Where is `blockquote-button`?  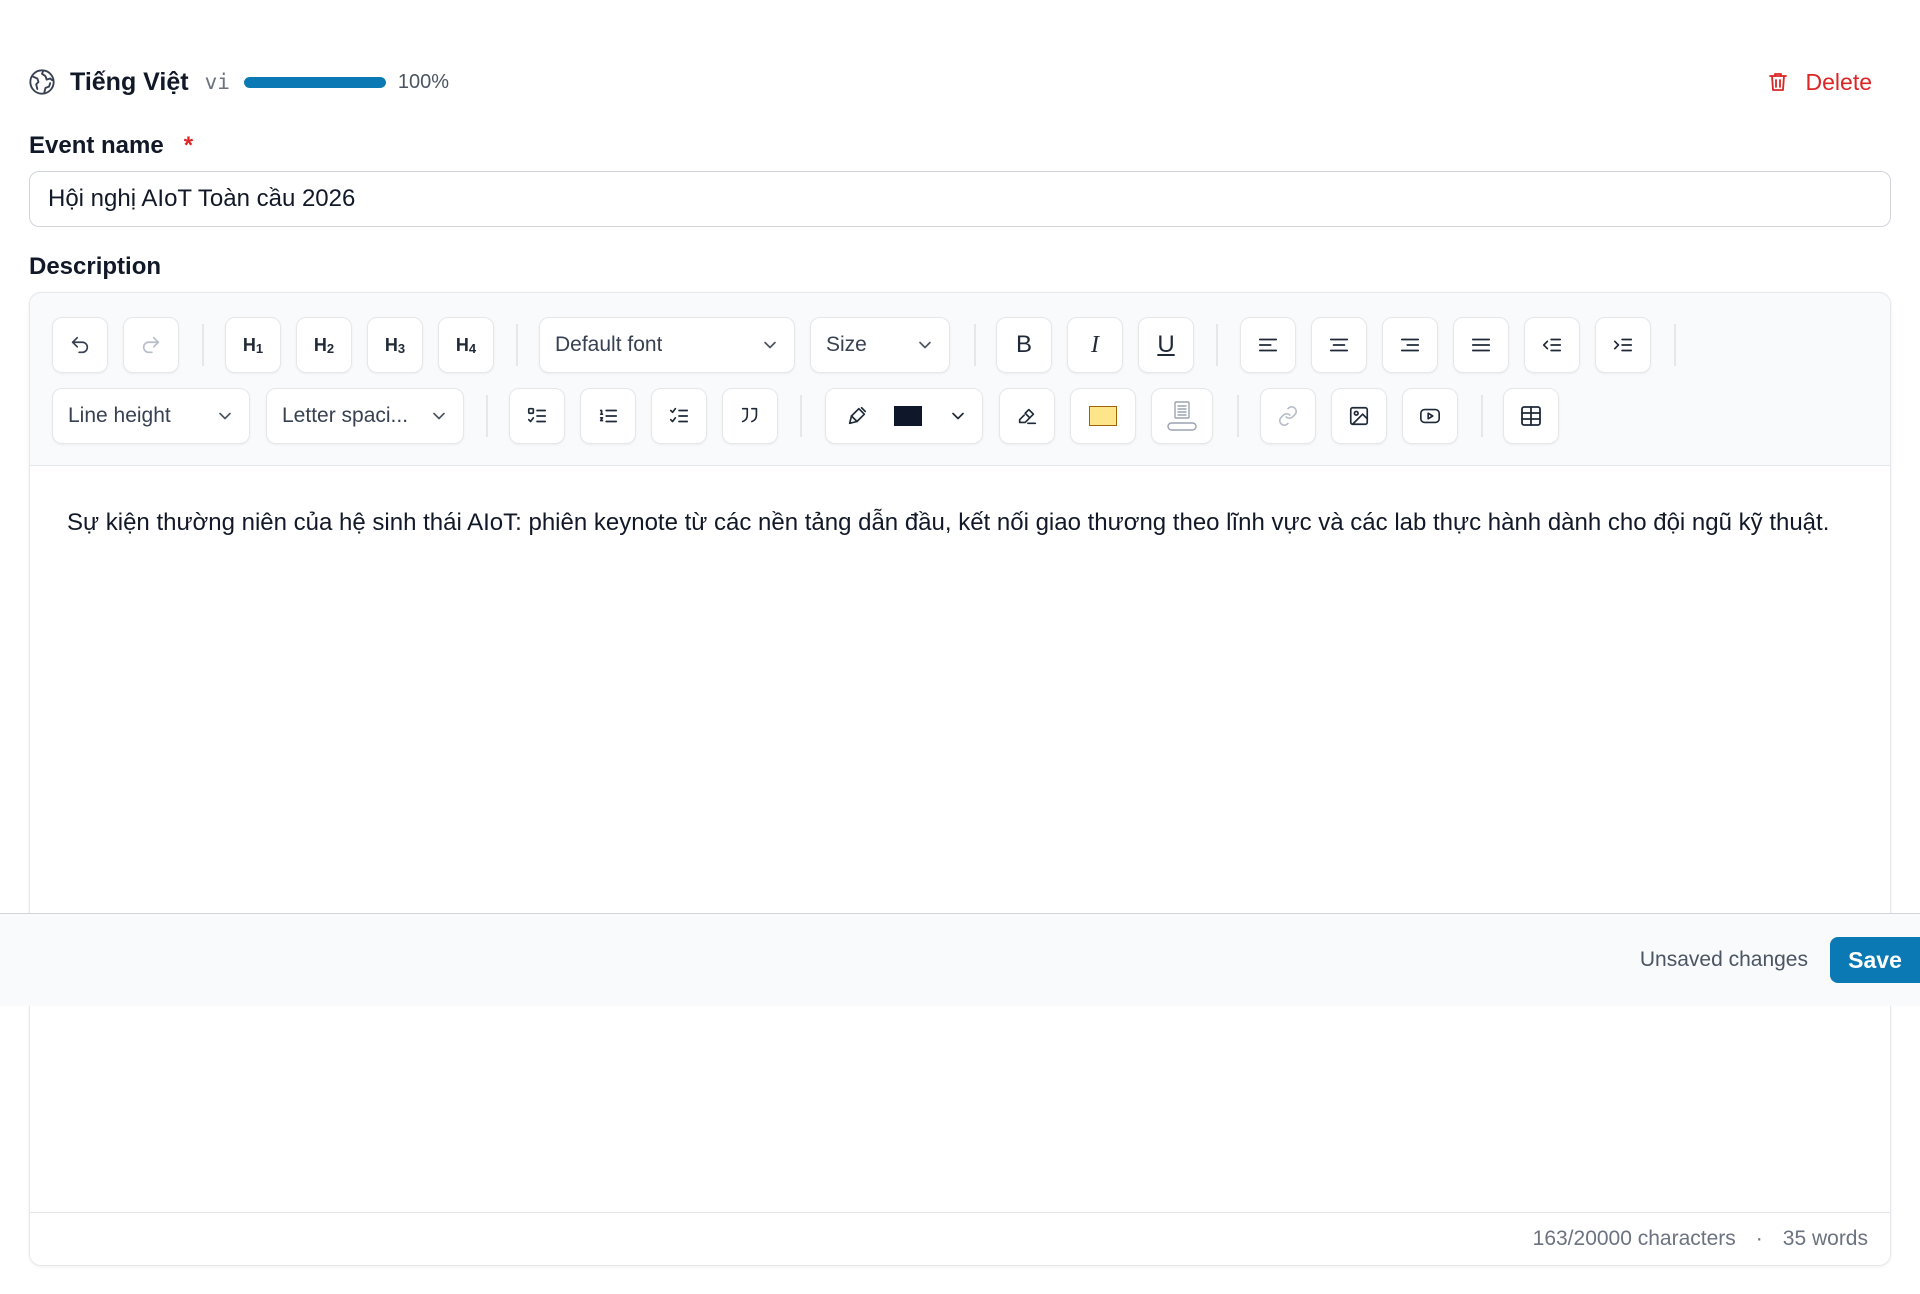
blockquote-button is located at coordinates (750, 416).